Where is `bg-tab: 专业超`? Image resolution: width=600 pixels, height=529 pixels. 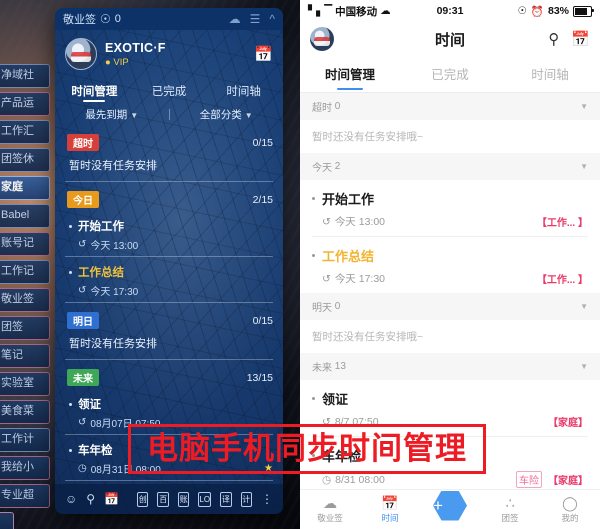 bg-tab: 专业超 is located at coordinates (25, 496).